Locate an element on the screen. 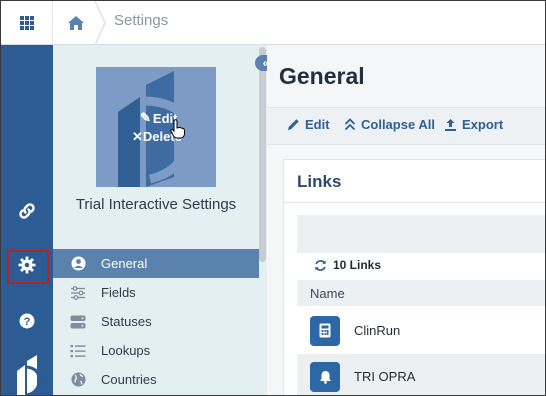  menu-item-label: Statuses is located at coordinates (126, 321).